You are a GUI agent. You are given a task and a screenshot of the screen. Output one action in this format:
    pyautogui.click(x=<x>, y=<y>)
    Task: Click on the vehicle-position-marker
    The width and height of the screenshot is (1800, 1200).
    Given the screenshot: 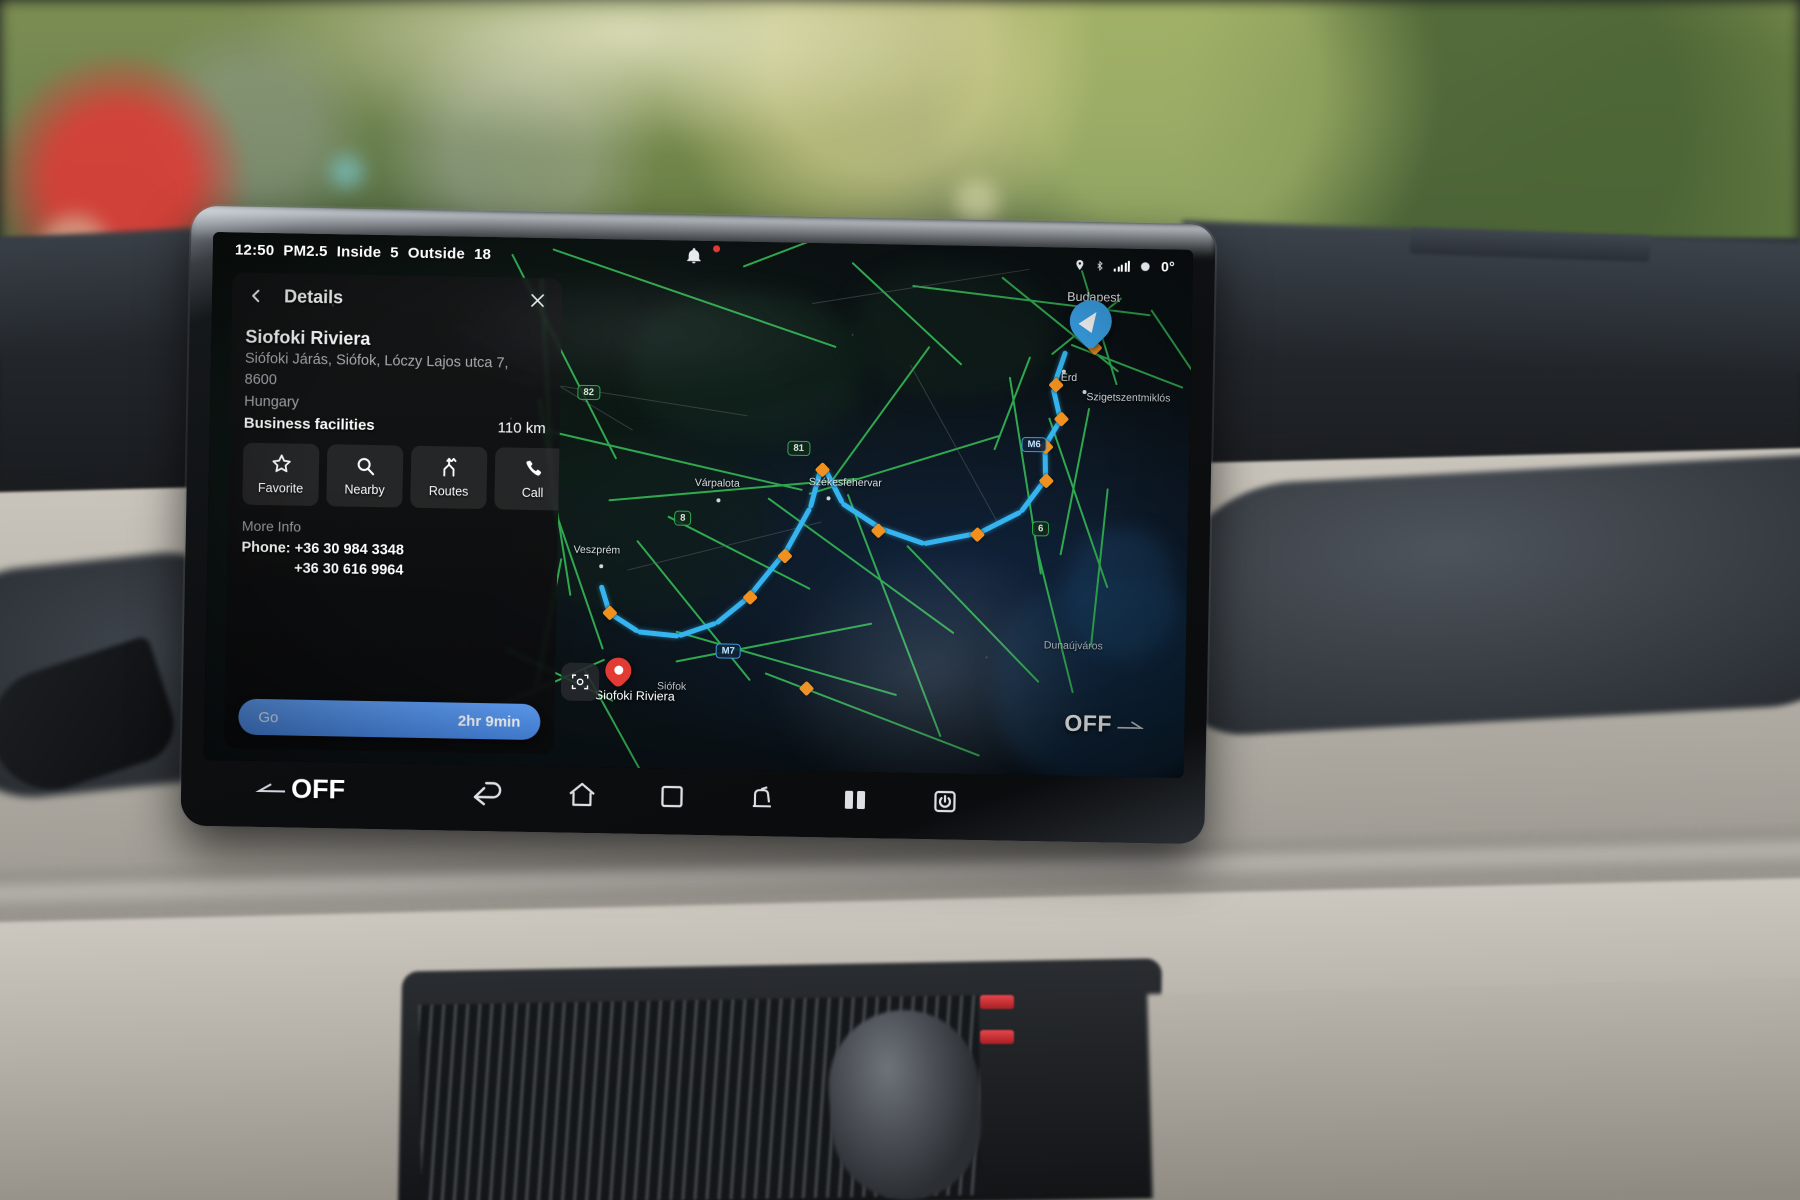 What is the action you would take?
    pyautogui.click(x=1091, y=322)
    